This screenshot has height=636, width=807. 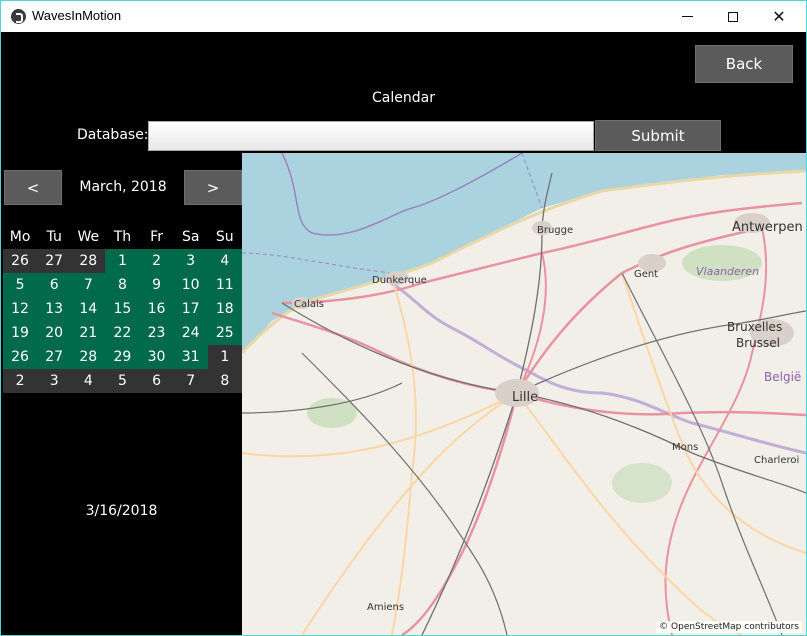 I want to click on close-button: ✕, so click(x=779, y=16).